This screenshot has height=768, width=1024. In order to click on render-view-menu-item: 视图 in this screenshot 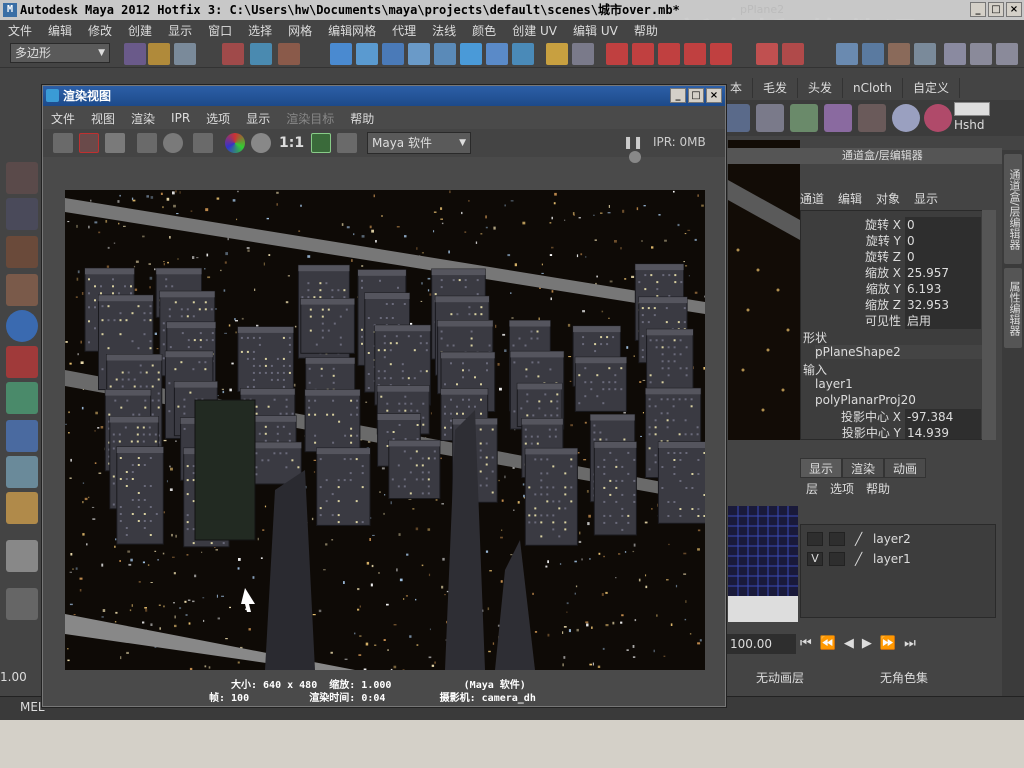, I will do `click(103, 118)`.